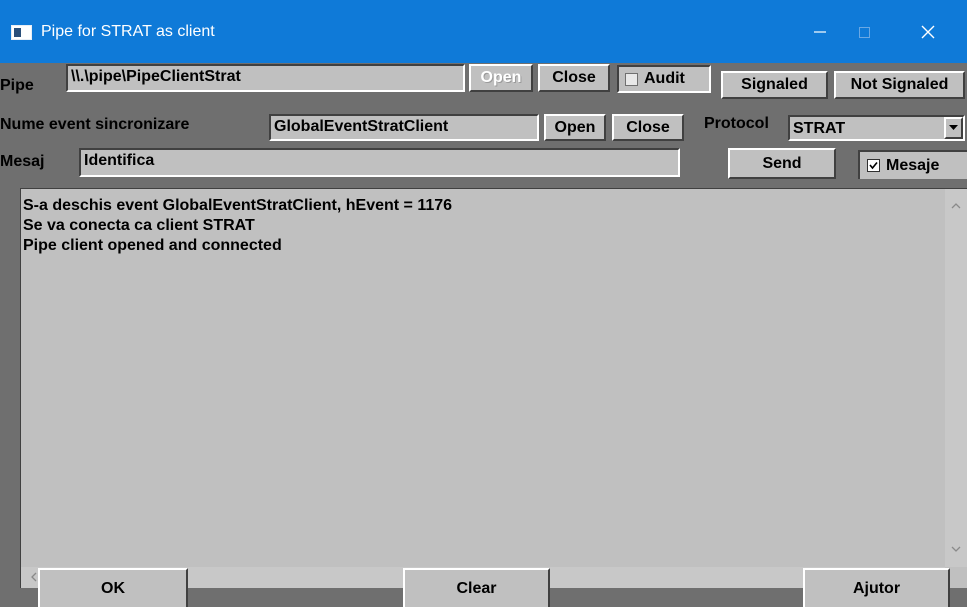 The width and height of the screenshot is (967, 607). What do you see at coordinates (17, 85) in the screenshot?
I see `pipe-label: Pipe` at bounding box center [17, 85].